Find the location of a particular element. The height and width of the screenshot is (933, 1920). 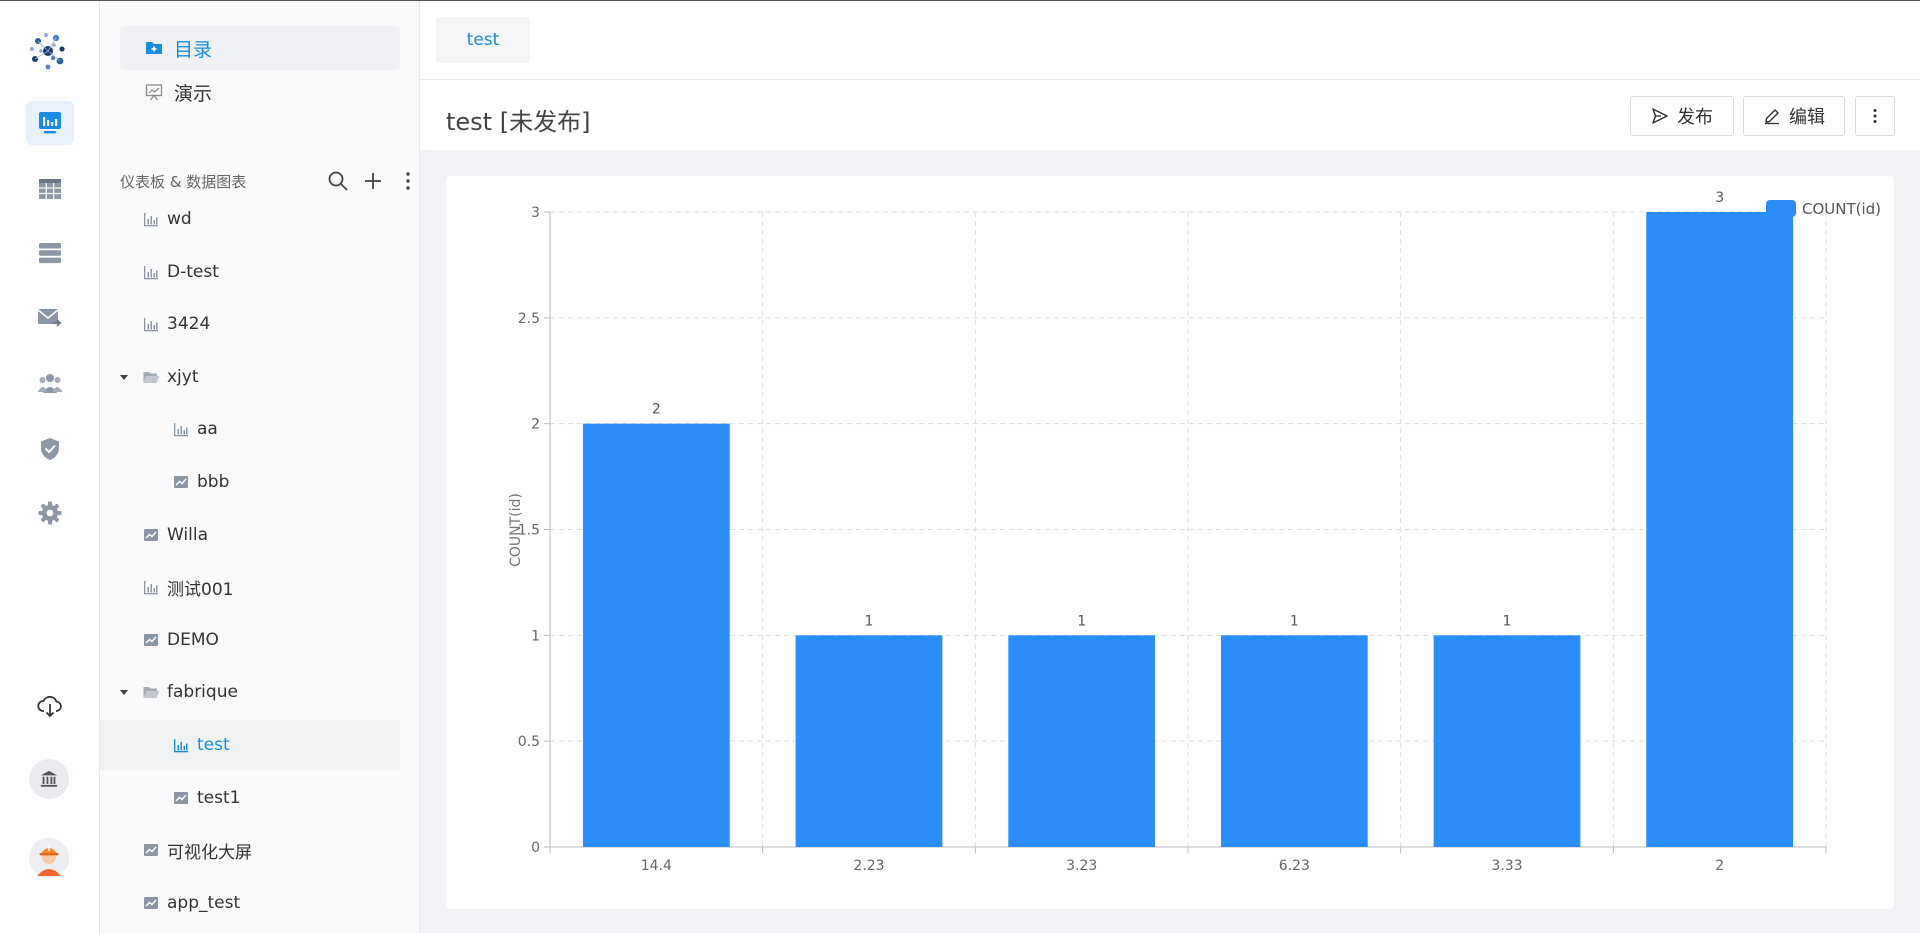

tab-test: test is located at coordinates (483, 40).